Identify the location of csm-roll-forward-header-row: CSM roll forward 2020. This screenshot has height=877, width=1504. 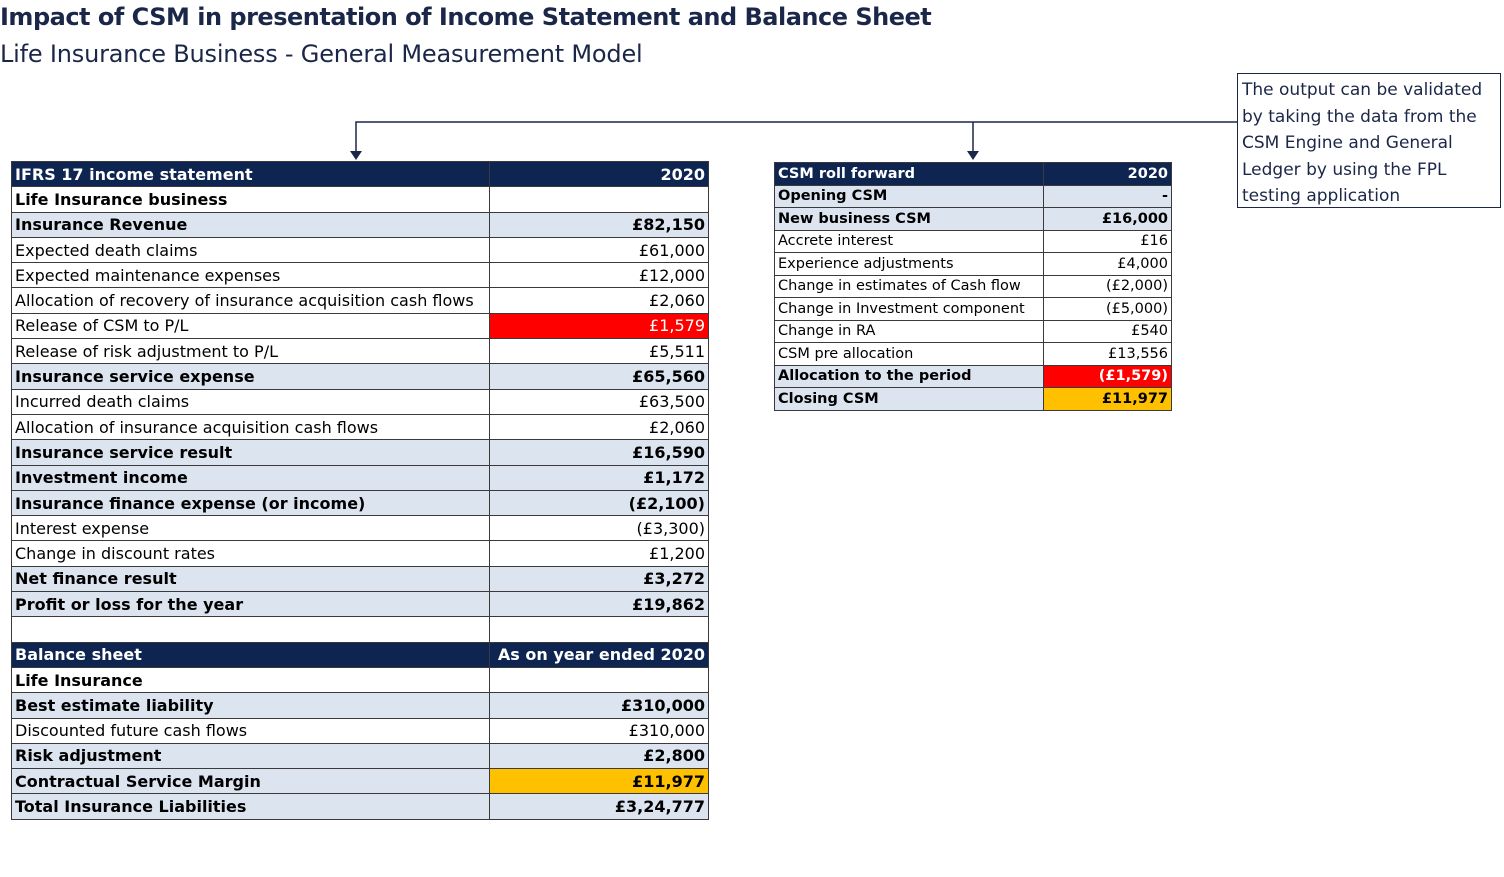
(973, 174).